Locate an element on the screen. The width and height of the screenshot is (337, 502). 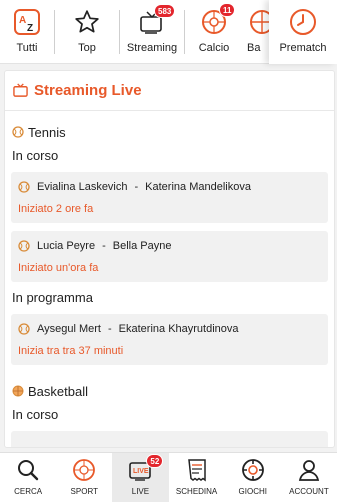
streaming-count-badge: 583 is located at coordinates (165, 11).